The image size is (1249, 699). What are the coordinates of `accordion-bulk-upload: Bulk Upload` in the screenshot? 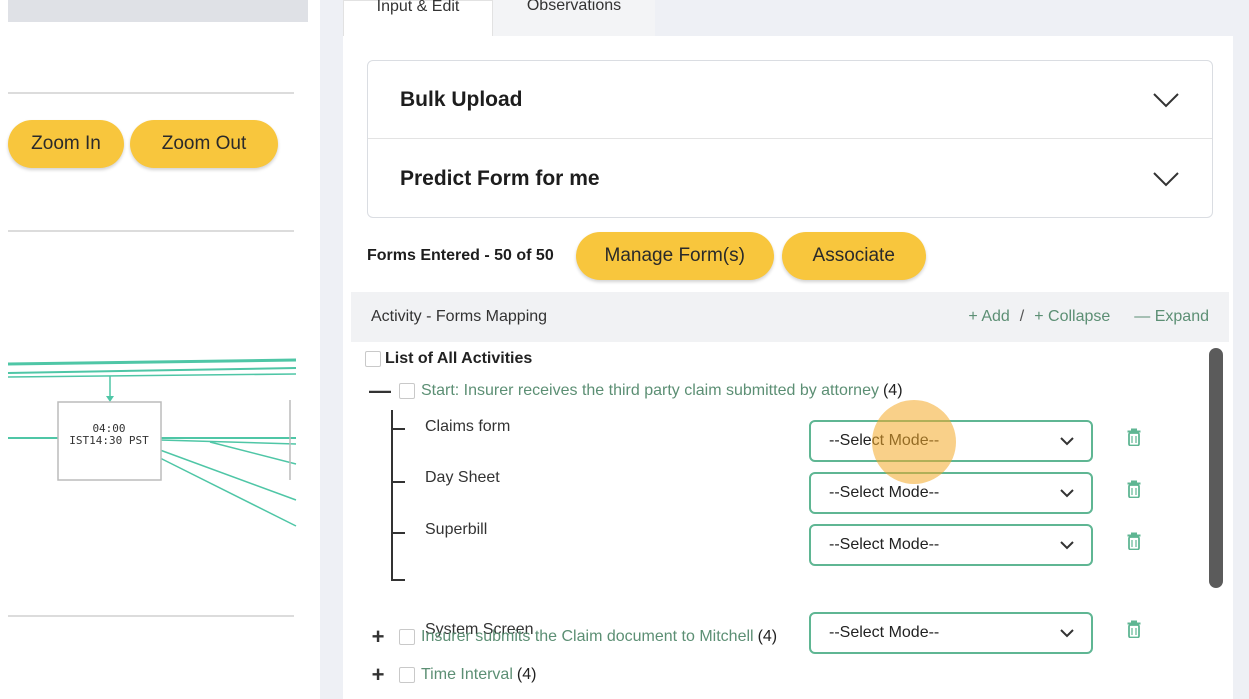 It's located at (790, 100).